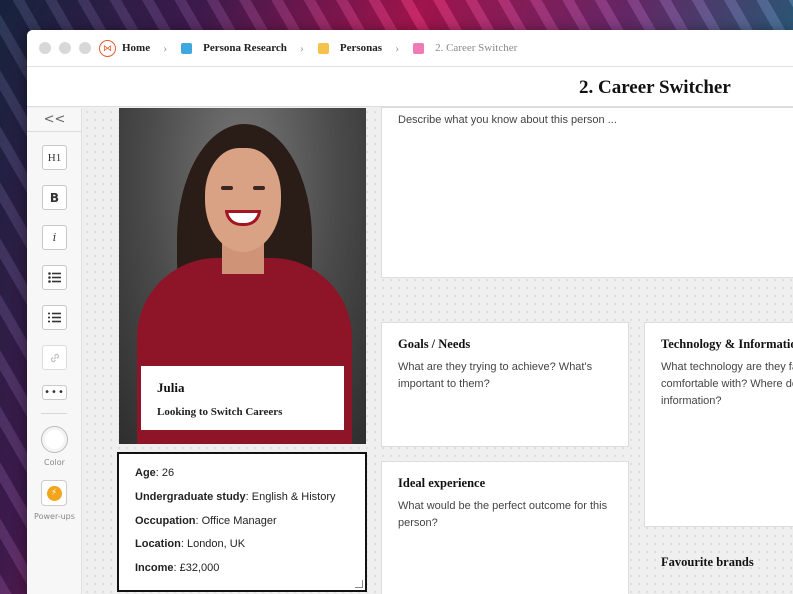  I want to click on power-ups-button: ⚡, so click(54, 493).